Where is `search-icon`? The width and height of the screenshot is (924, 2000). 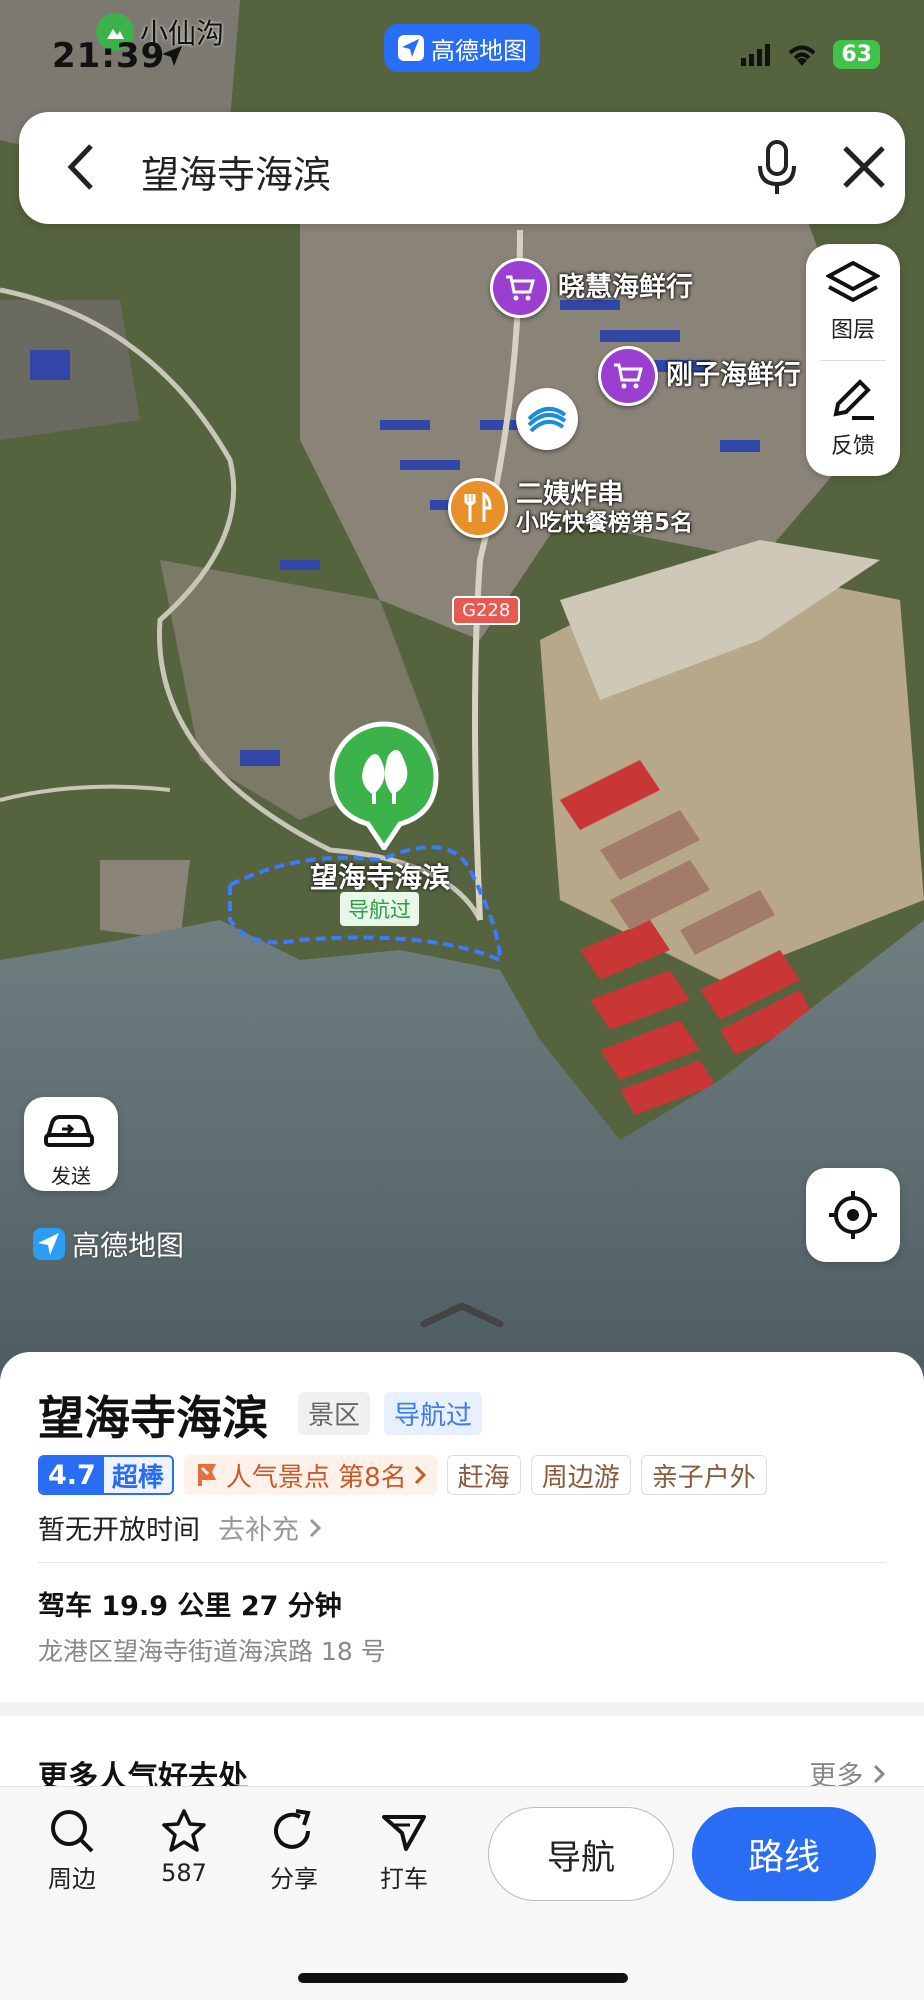 search-icon is located at coordinates (72, 1831).